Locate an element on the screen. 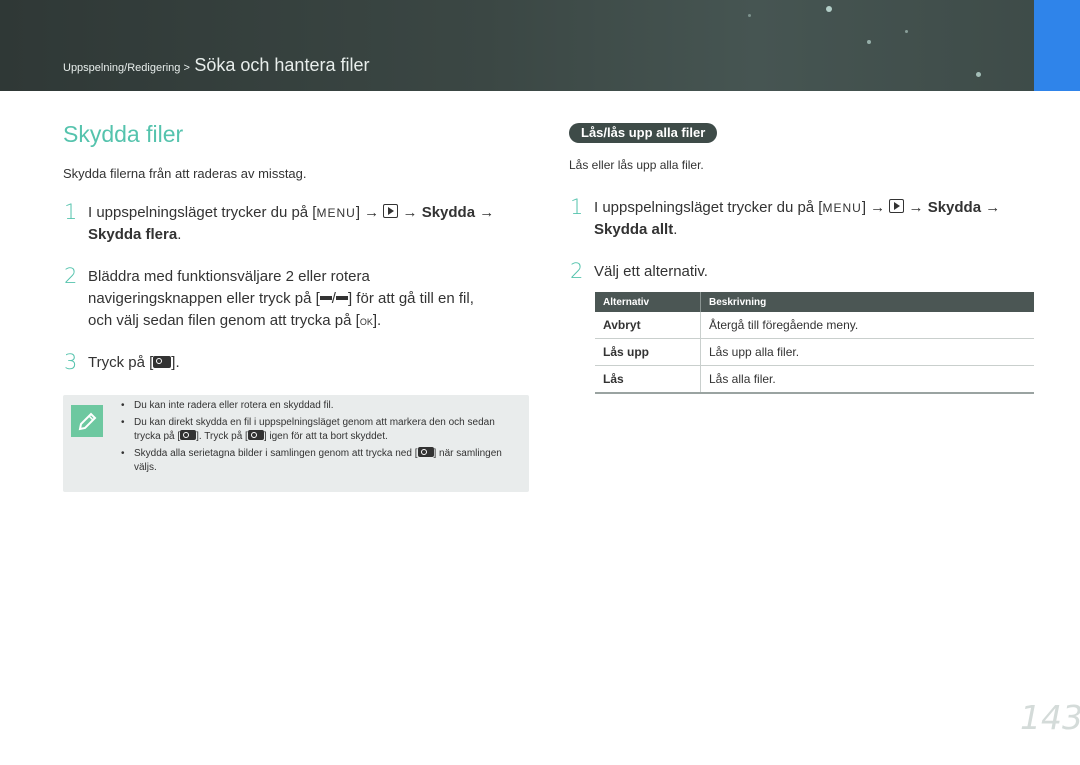  step-text: Tryck på [ is located at coordinates (121, 362).